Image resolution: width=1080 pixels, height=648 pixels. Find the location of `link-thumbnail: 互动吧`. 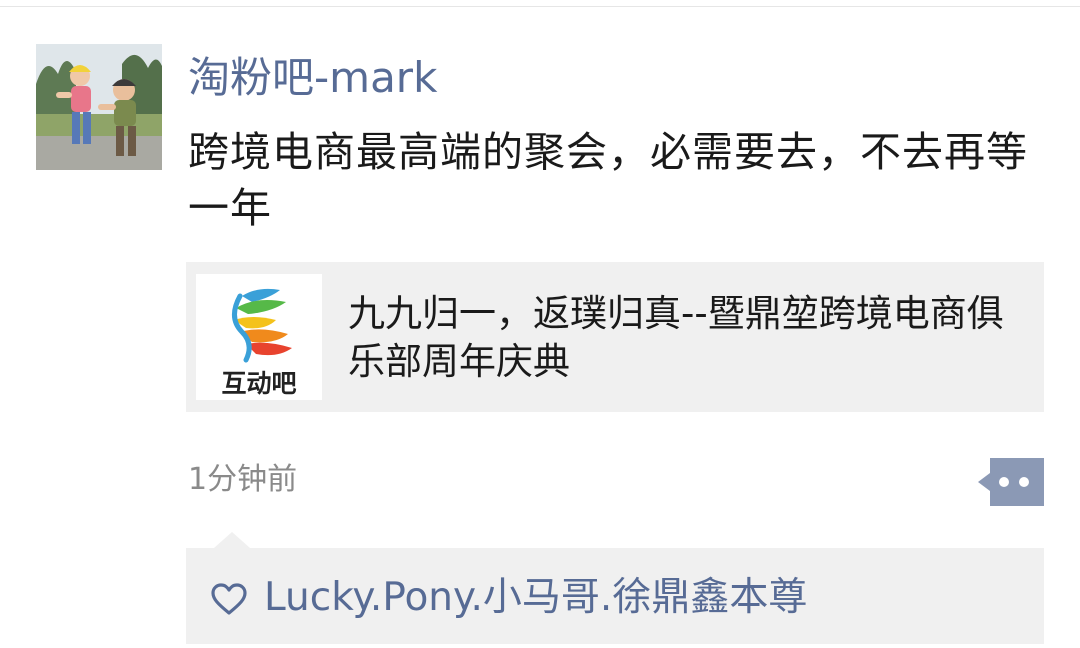

link-thumbnail: 互动吧 is located at coordinates (259, 337).